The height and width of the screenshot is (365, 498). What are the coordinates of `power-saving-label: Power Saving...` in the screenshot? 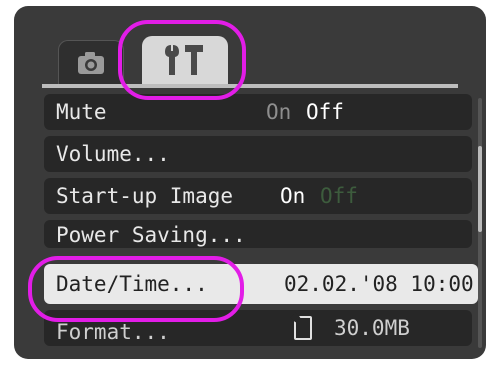 It's located at (151, 235).